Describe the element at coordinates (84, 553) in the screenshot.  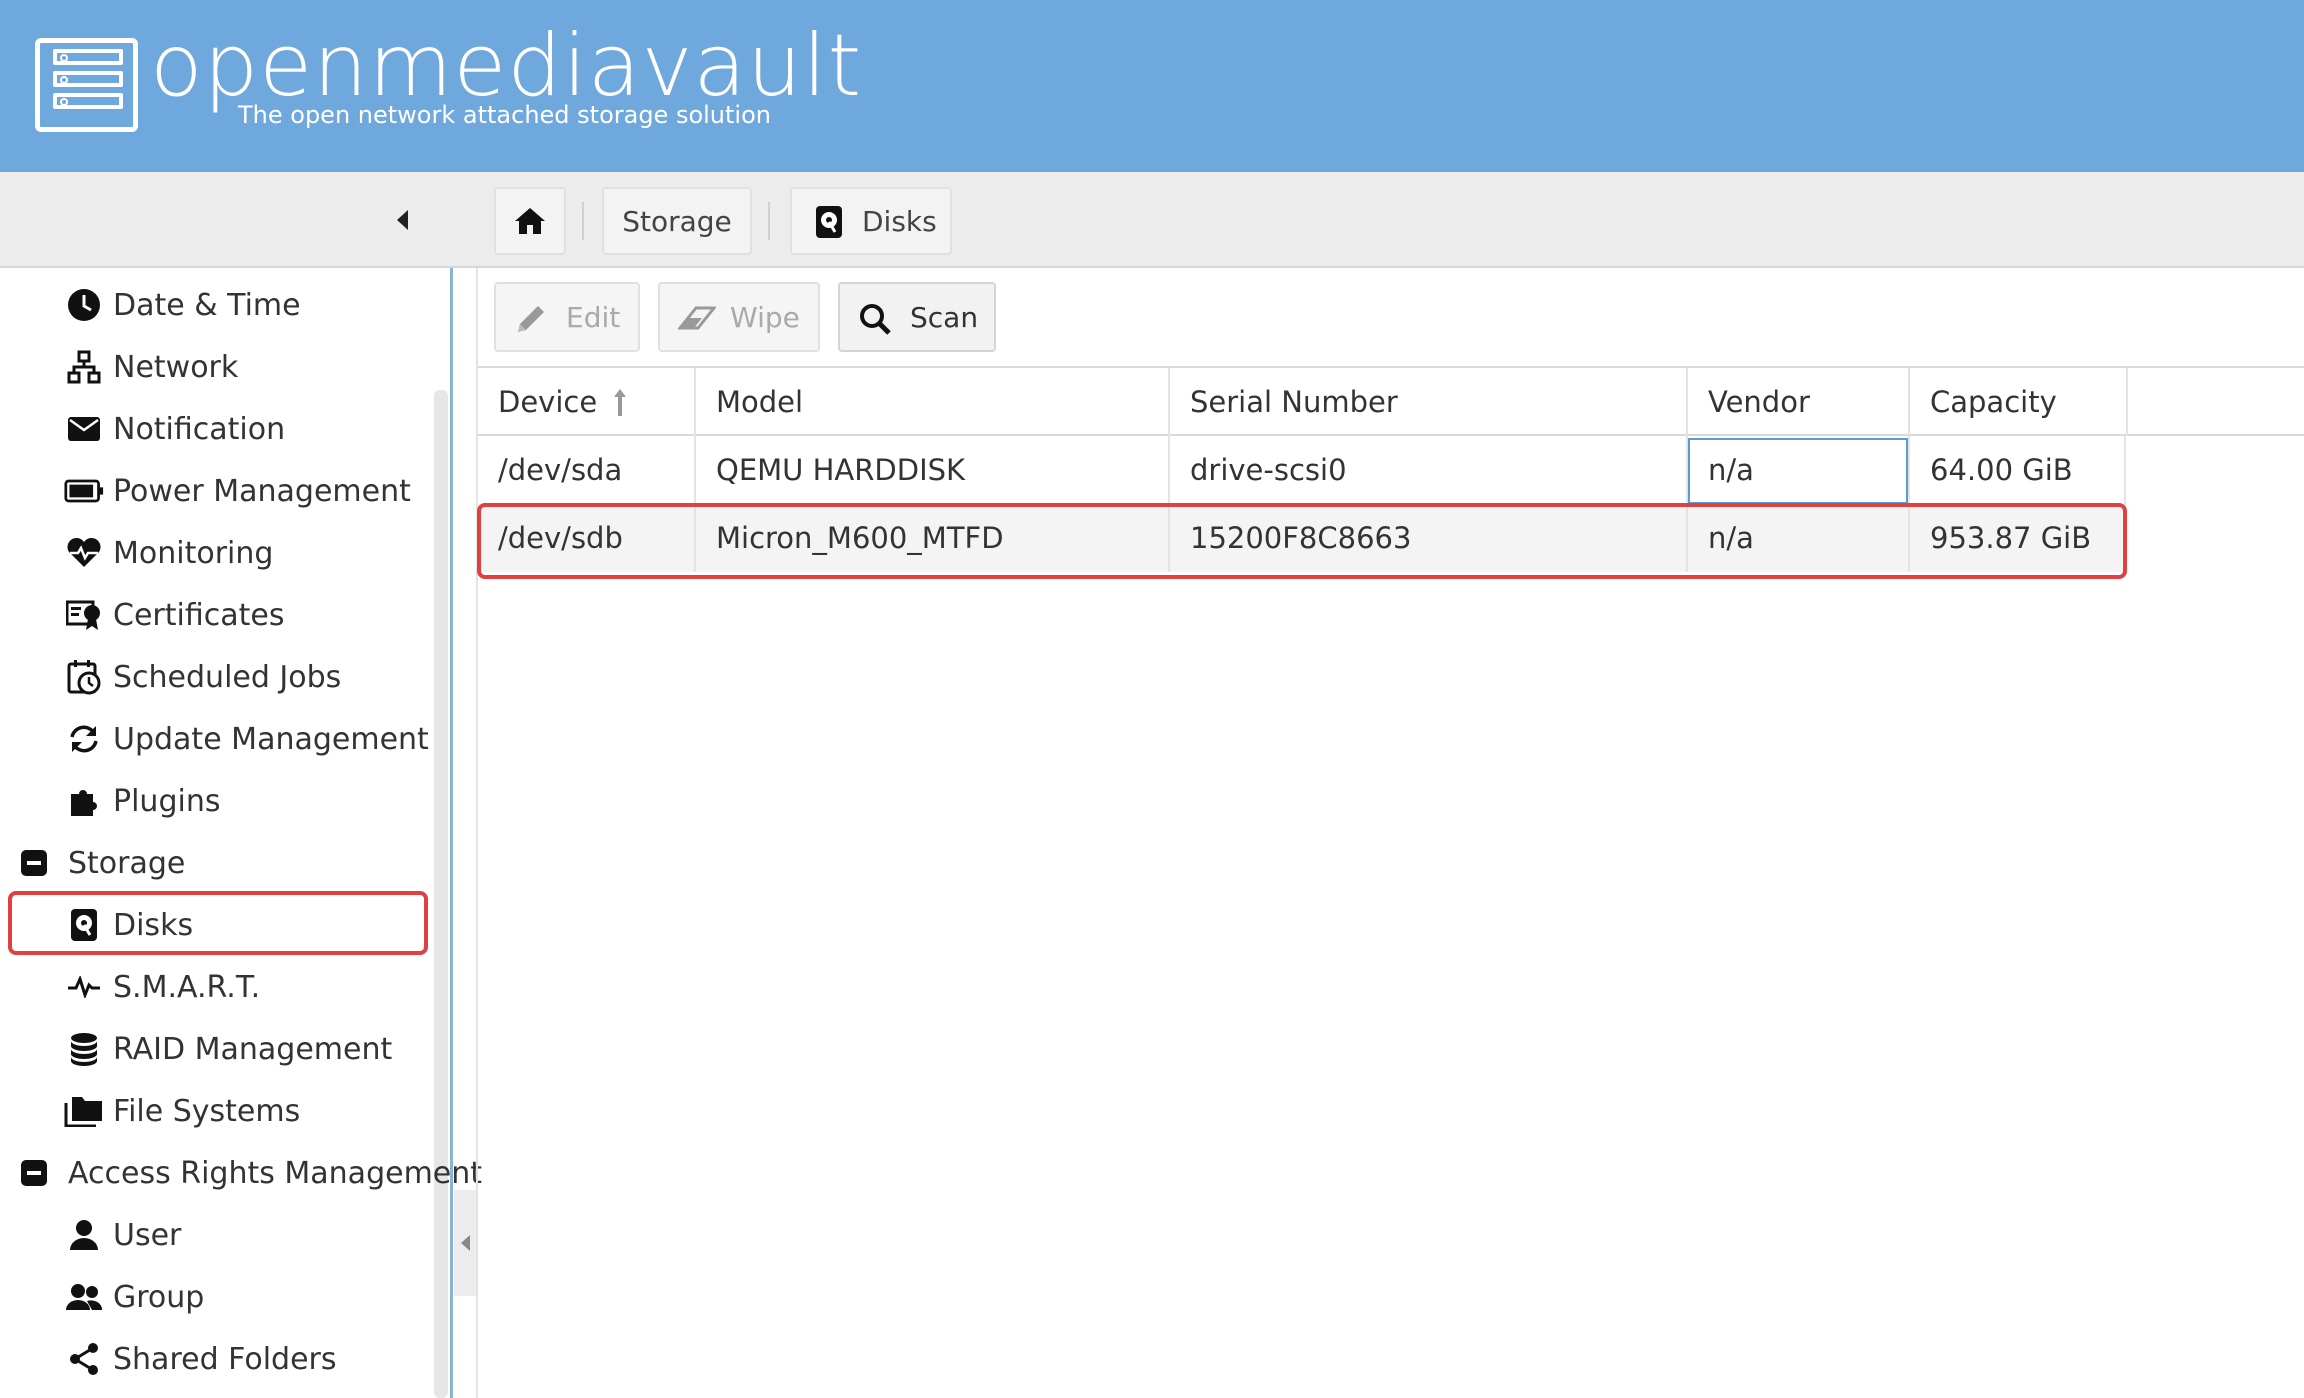
I see `heartbeat-icon` at that location.